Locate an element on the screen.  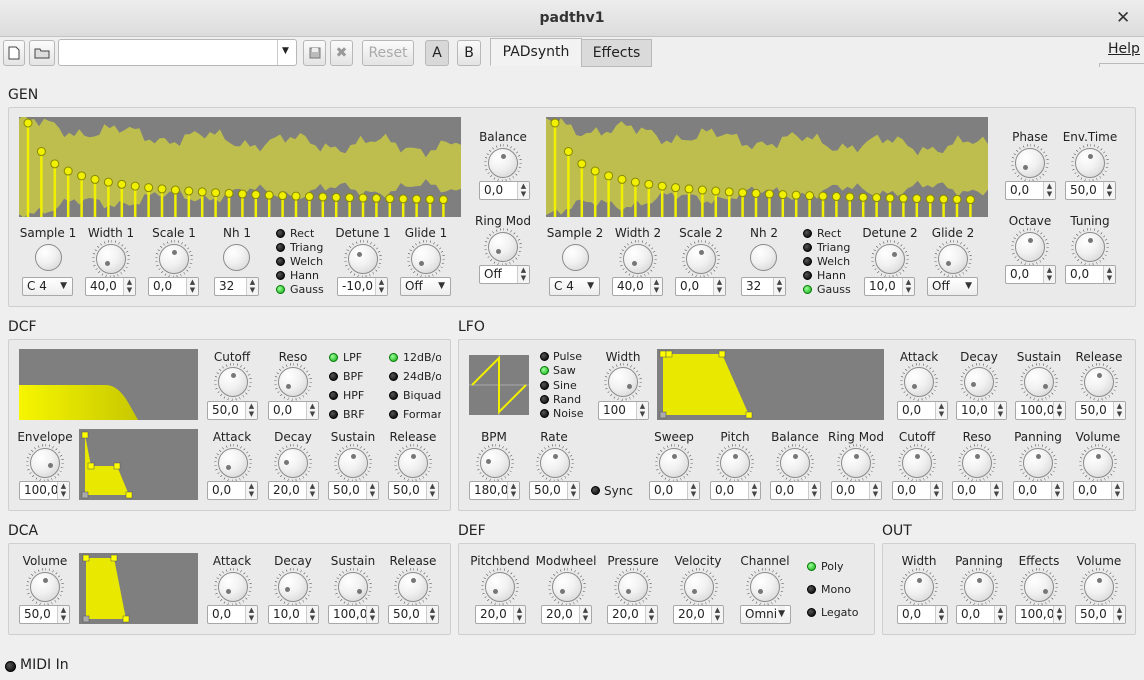
dca-sustain-spin: 100,0 ▲ ▼ is located at coordinates (353, 614).